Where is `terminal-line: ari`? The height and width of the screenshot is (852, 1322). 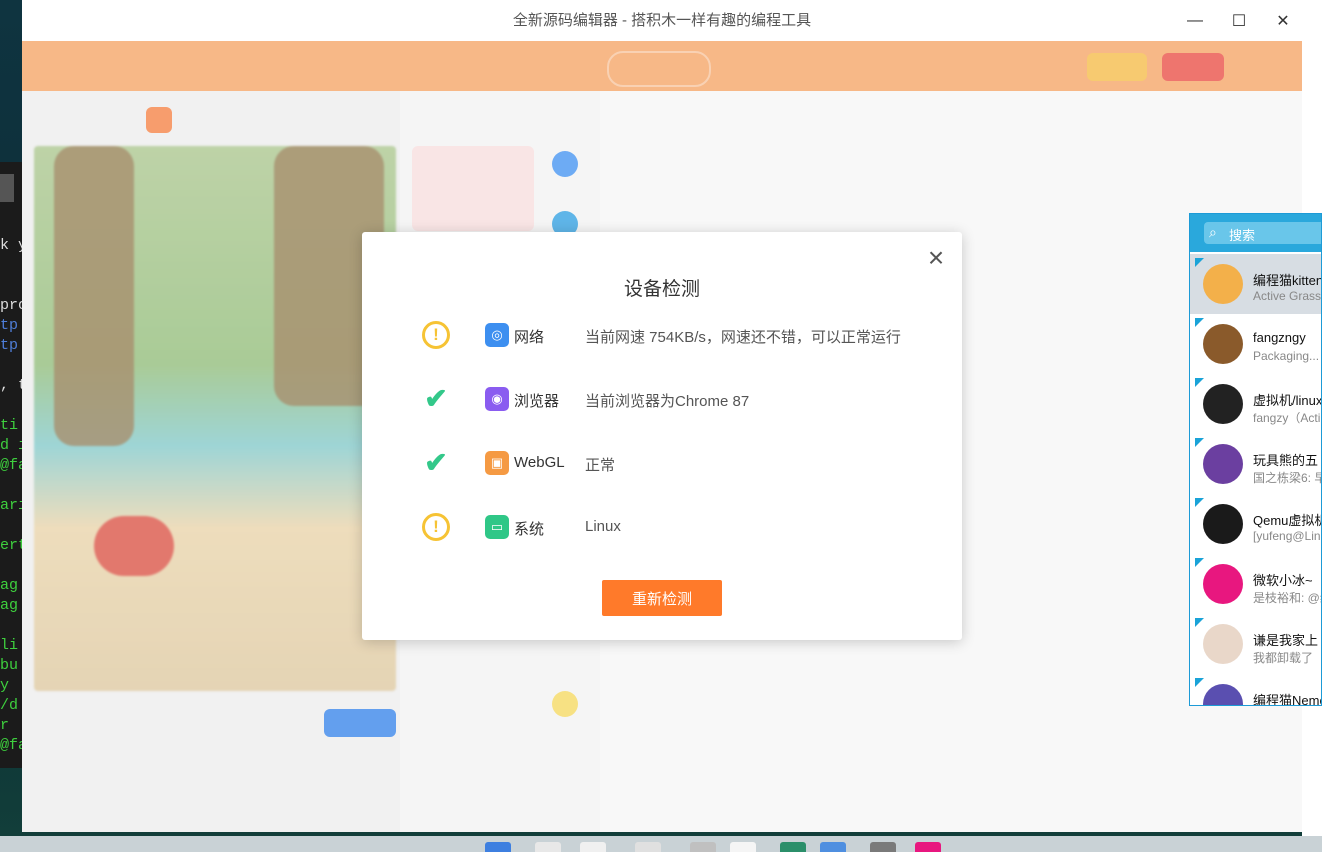 terminal-line: ari is located at coordinates (11, 505).